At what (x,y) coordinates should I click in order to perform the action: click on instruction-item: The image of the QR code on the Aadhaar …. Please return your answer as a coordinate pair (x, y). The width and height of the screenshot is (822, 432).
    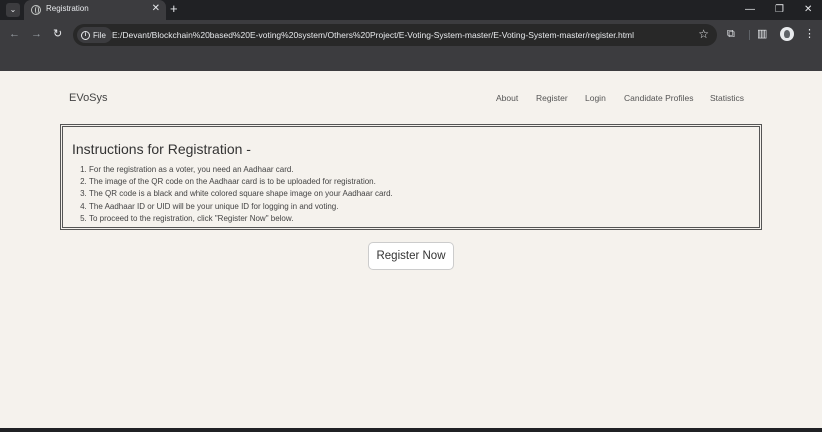
    Looking at the image, I should click on (241, 182).